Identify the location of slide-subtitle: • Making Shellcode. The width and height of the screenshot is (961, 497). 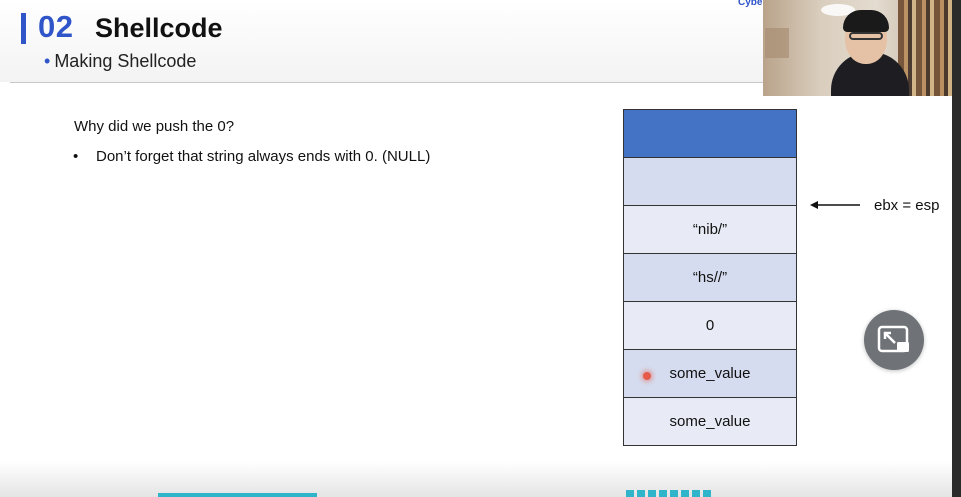
(120, 61).